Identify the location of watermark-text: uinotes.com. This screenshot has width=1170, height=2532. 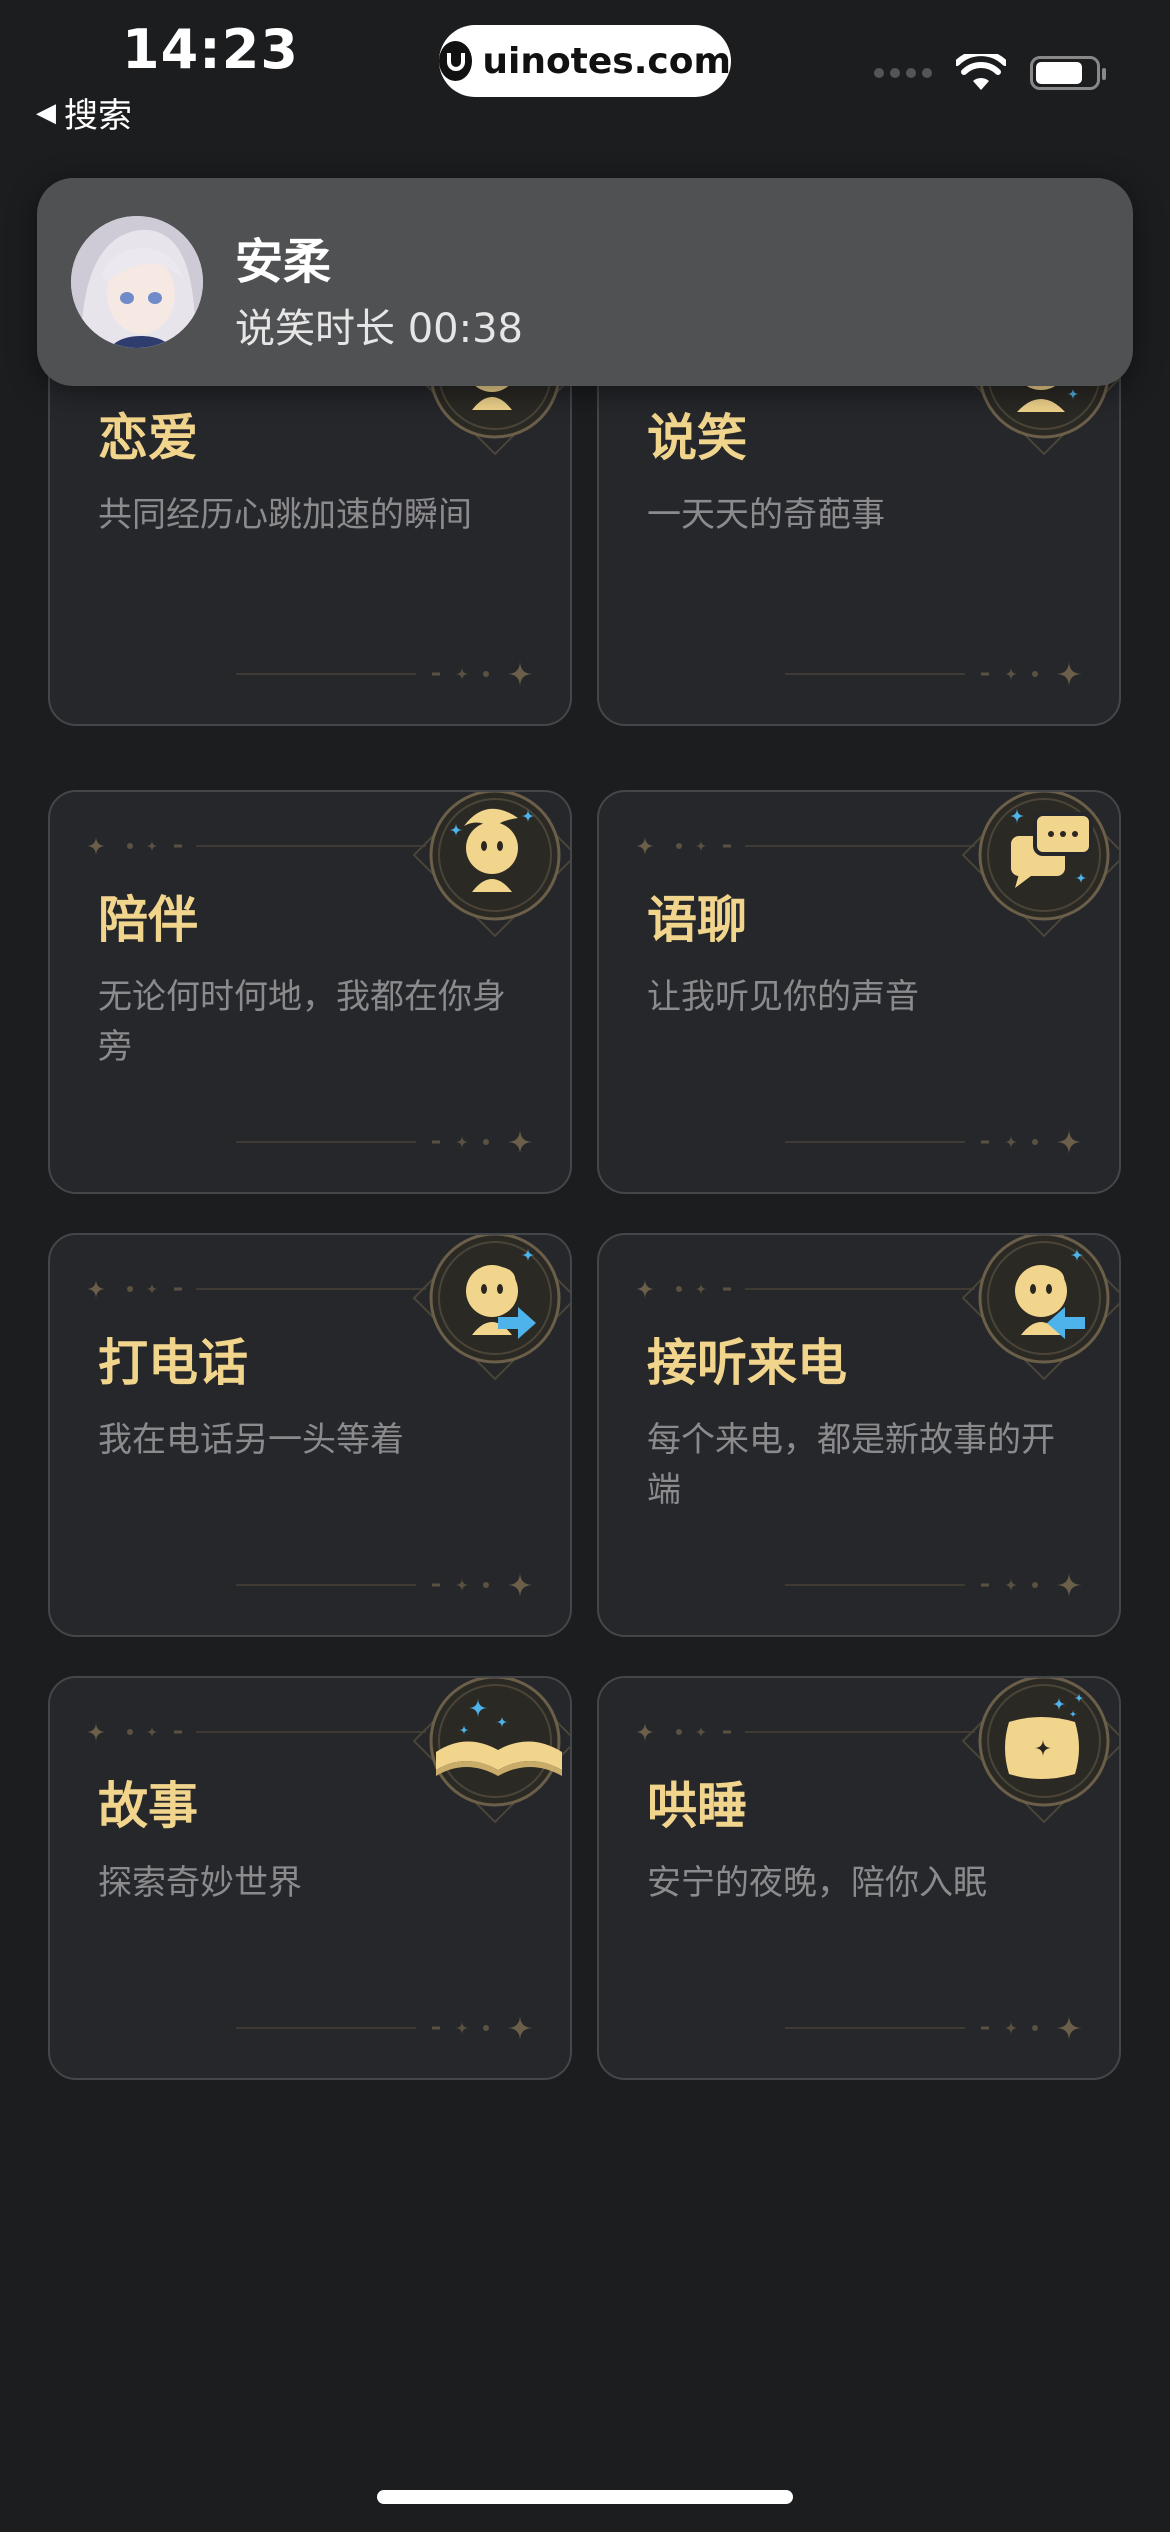
(606, 61).